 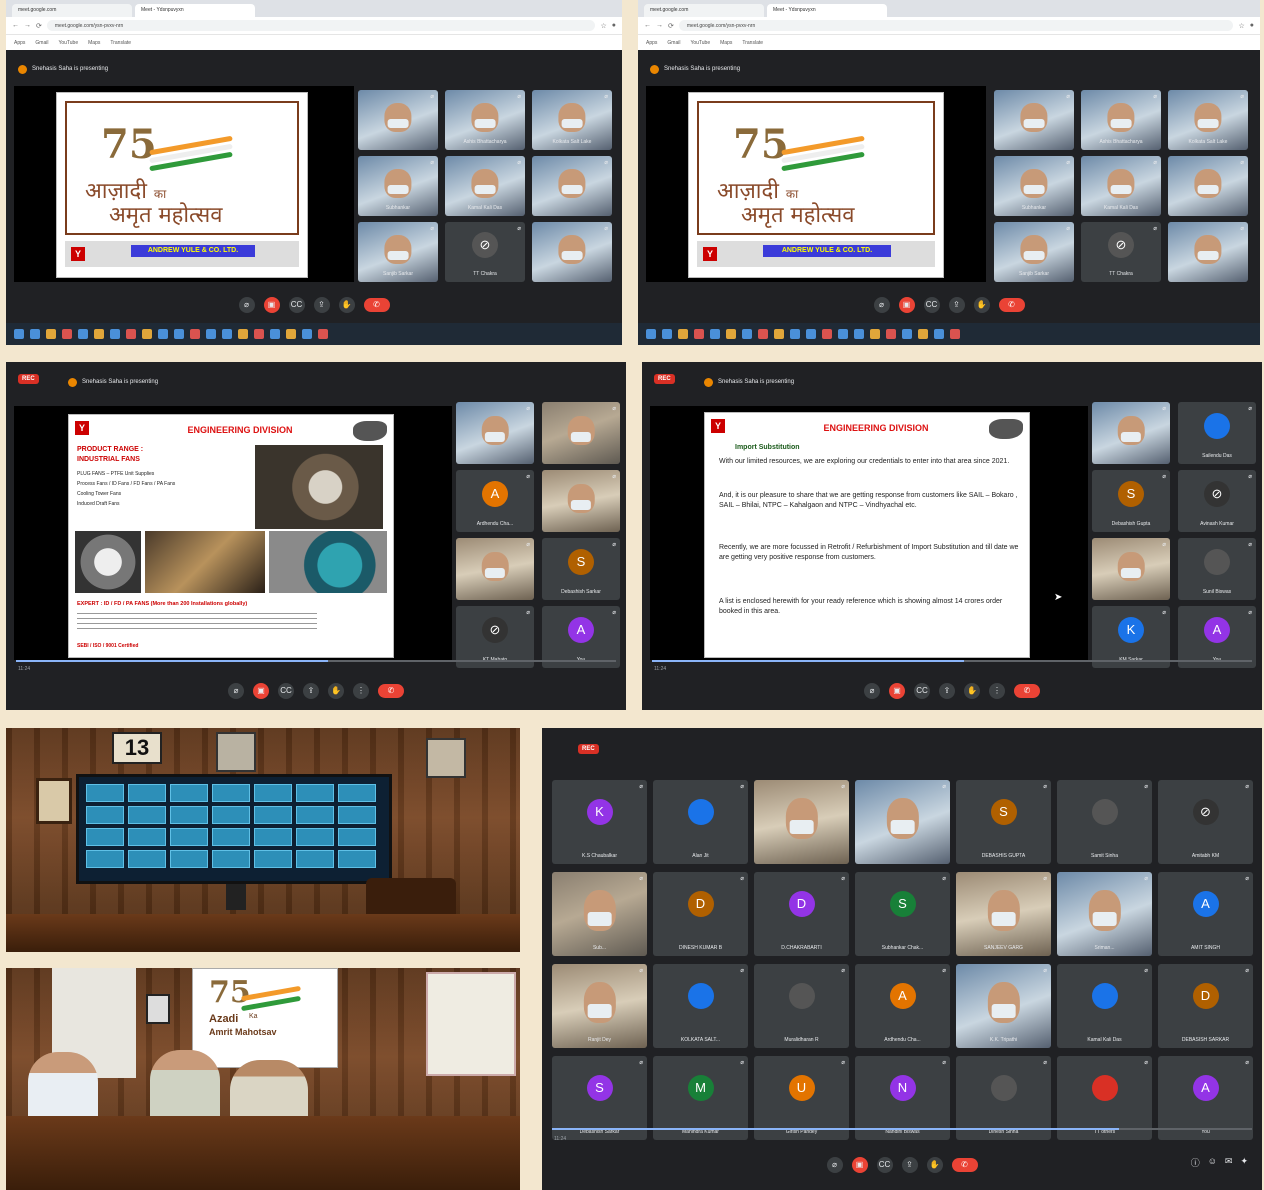 What do you see at coordinates (827, 10) in the screenshot?
I see `browser-tab-2: Meet - Ydsnpuvyxn` at bounding box center [827, 10].